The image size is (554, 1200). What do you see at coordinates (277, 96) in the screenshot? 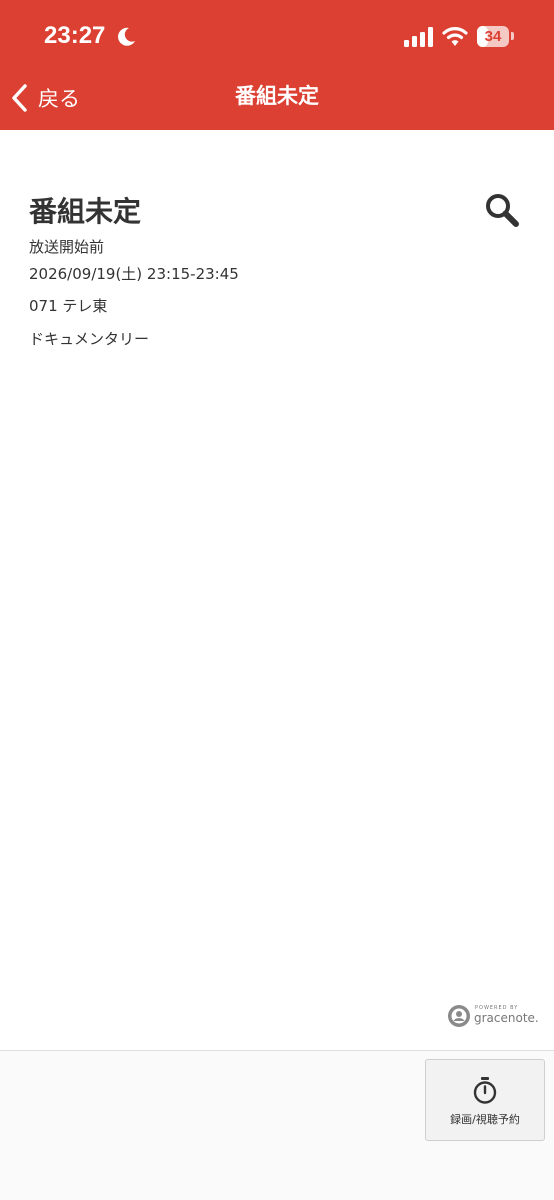
I see `nav-title: 番組未定` at bounding box center [277, 96].